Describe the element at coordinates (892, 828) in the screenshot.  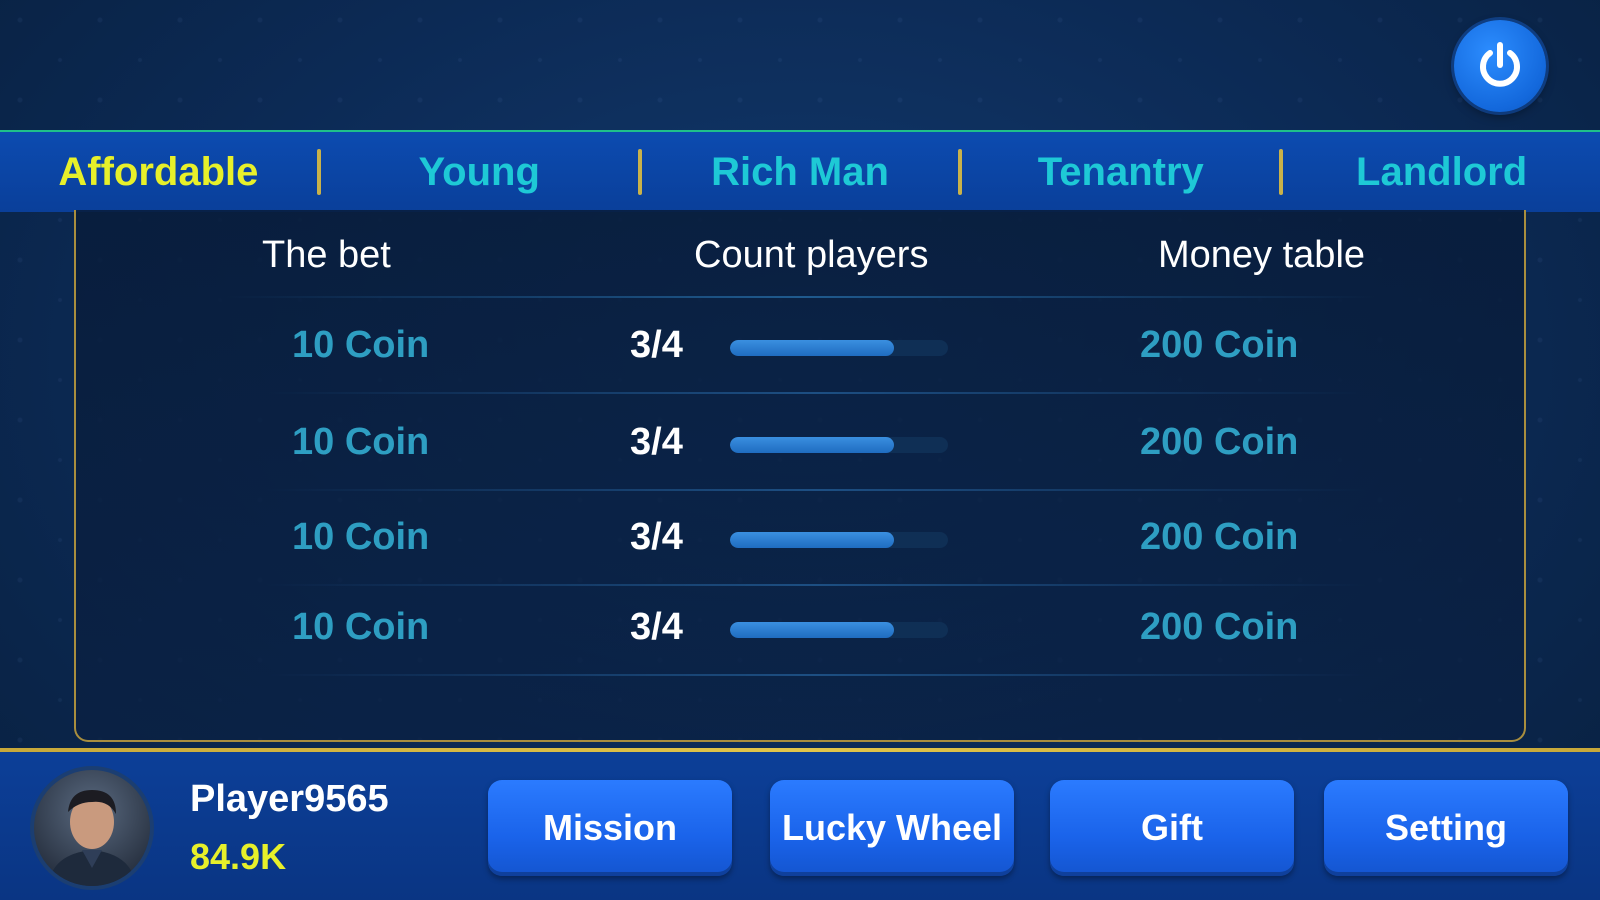
I see `lucky-wheel-button: Lucky Wheel` at that location.